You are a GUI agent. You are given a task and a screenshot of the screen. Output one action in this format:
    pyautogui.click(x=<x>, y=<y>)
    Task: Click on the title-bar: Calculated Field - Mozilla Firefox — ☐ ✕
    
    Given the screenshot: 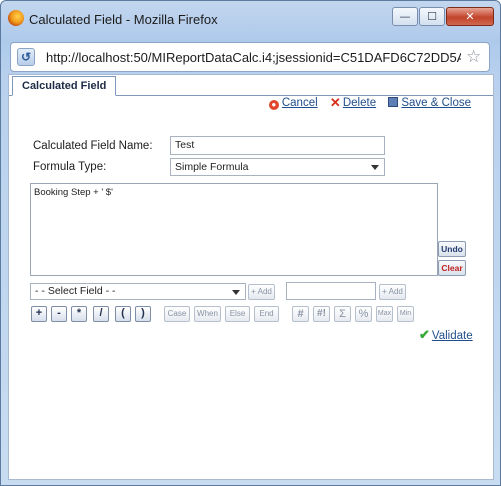 What is the action you would take?
    pyautogui.click(x=250, y=20)
    